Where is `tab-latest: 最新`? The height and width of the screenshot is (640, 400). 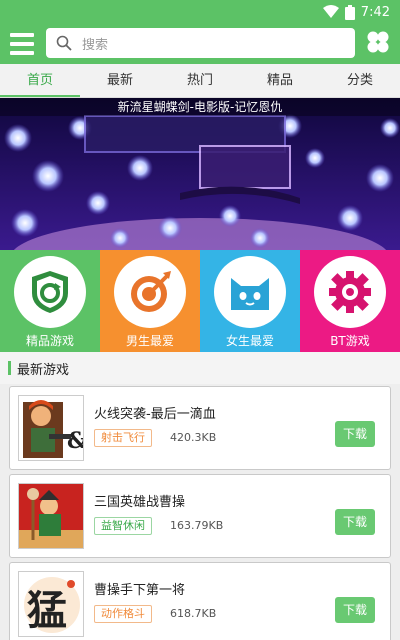
tab-latest: 最新 is located at coordinates (120, 80).